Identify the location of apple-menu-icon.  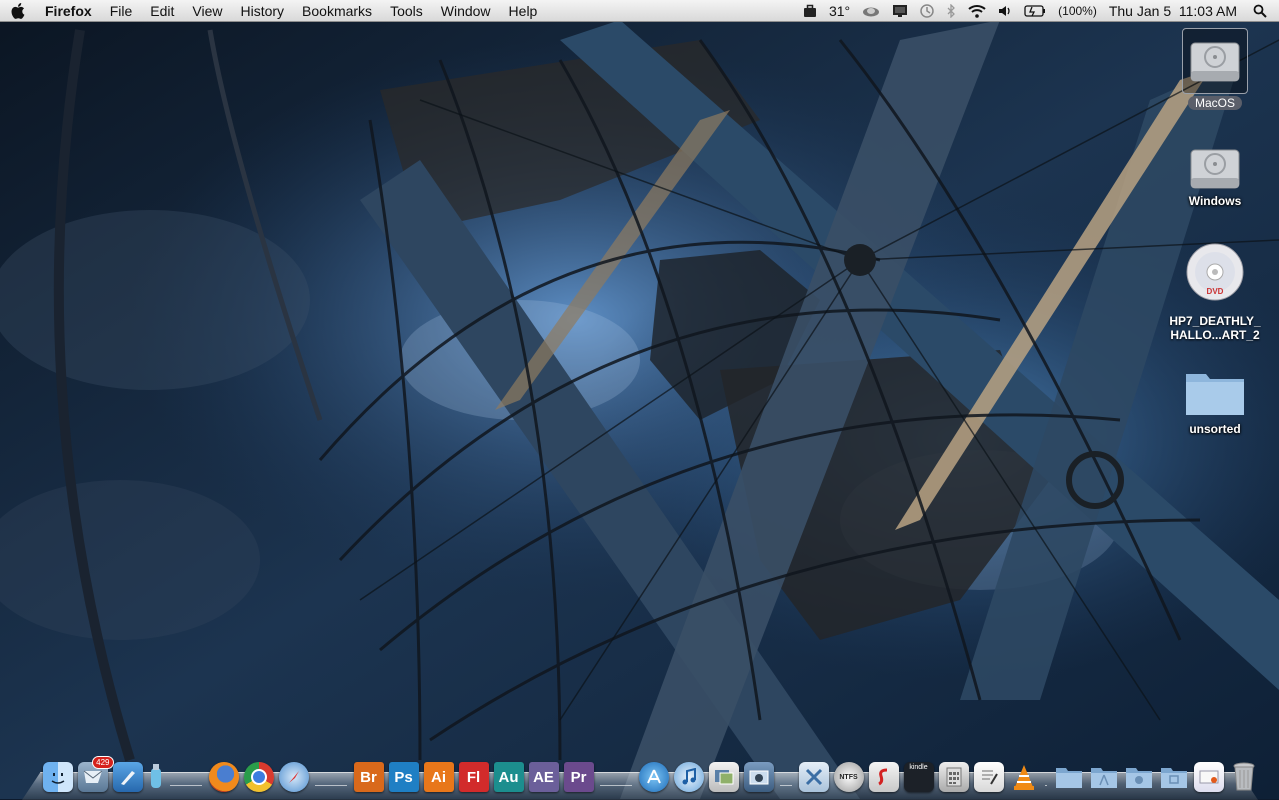
(18, 10).